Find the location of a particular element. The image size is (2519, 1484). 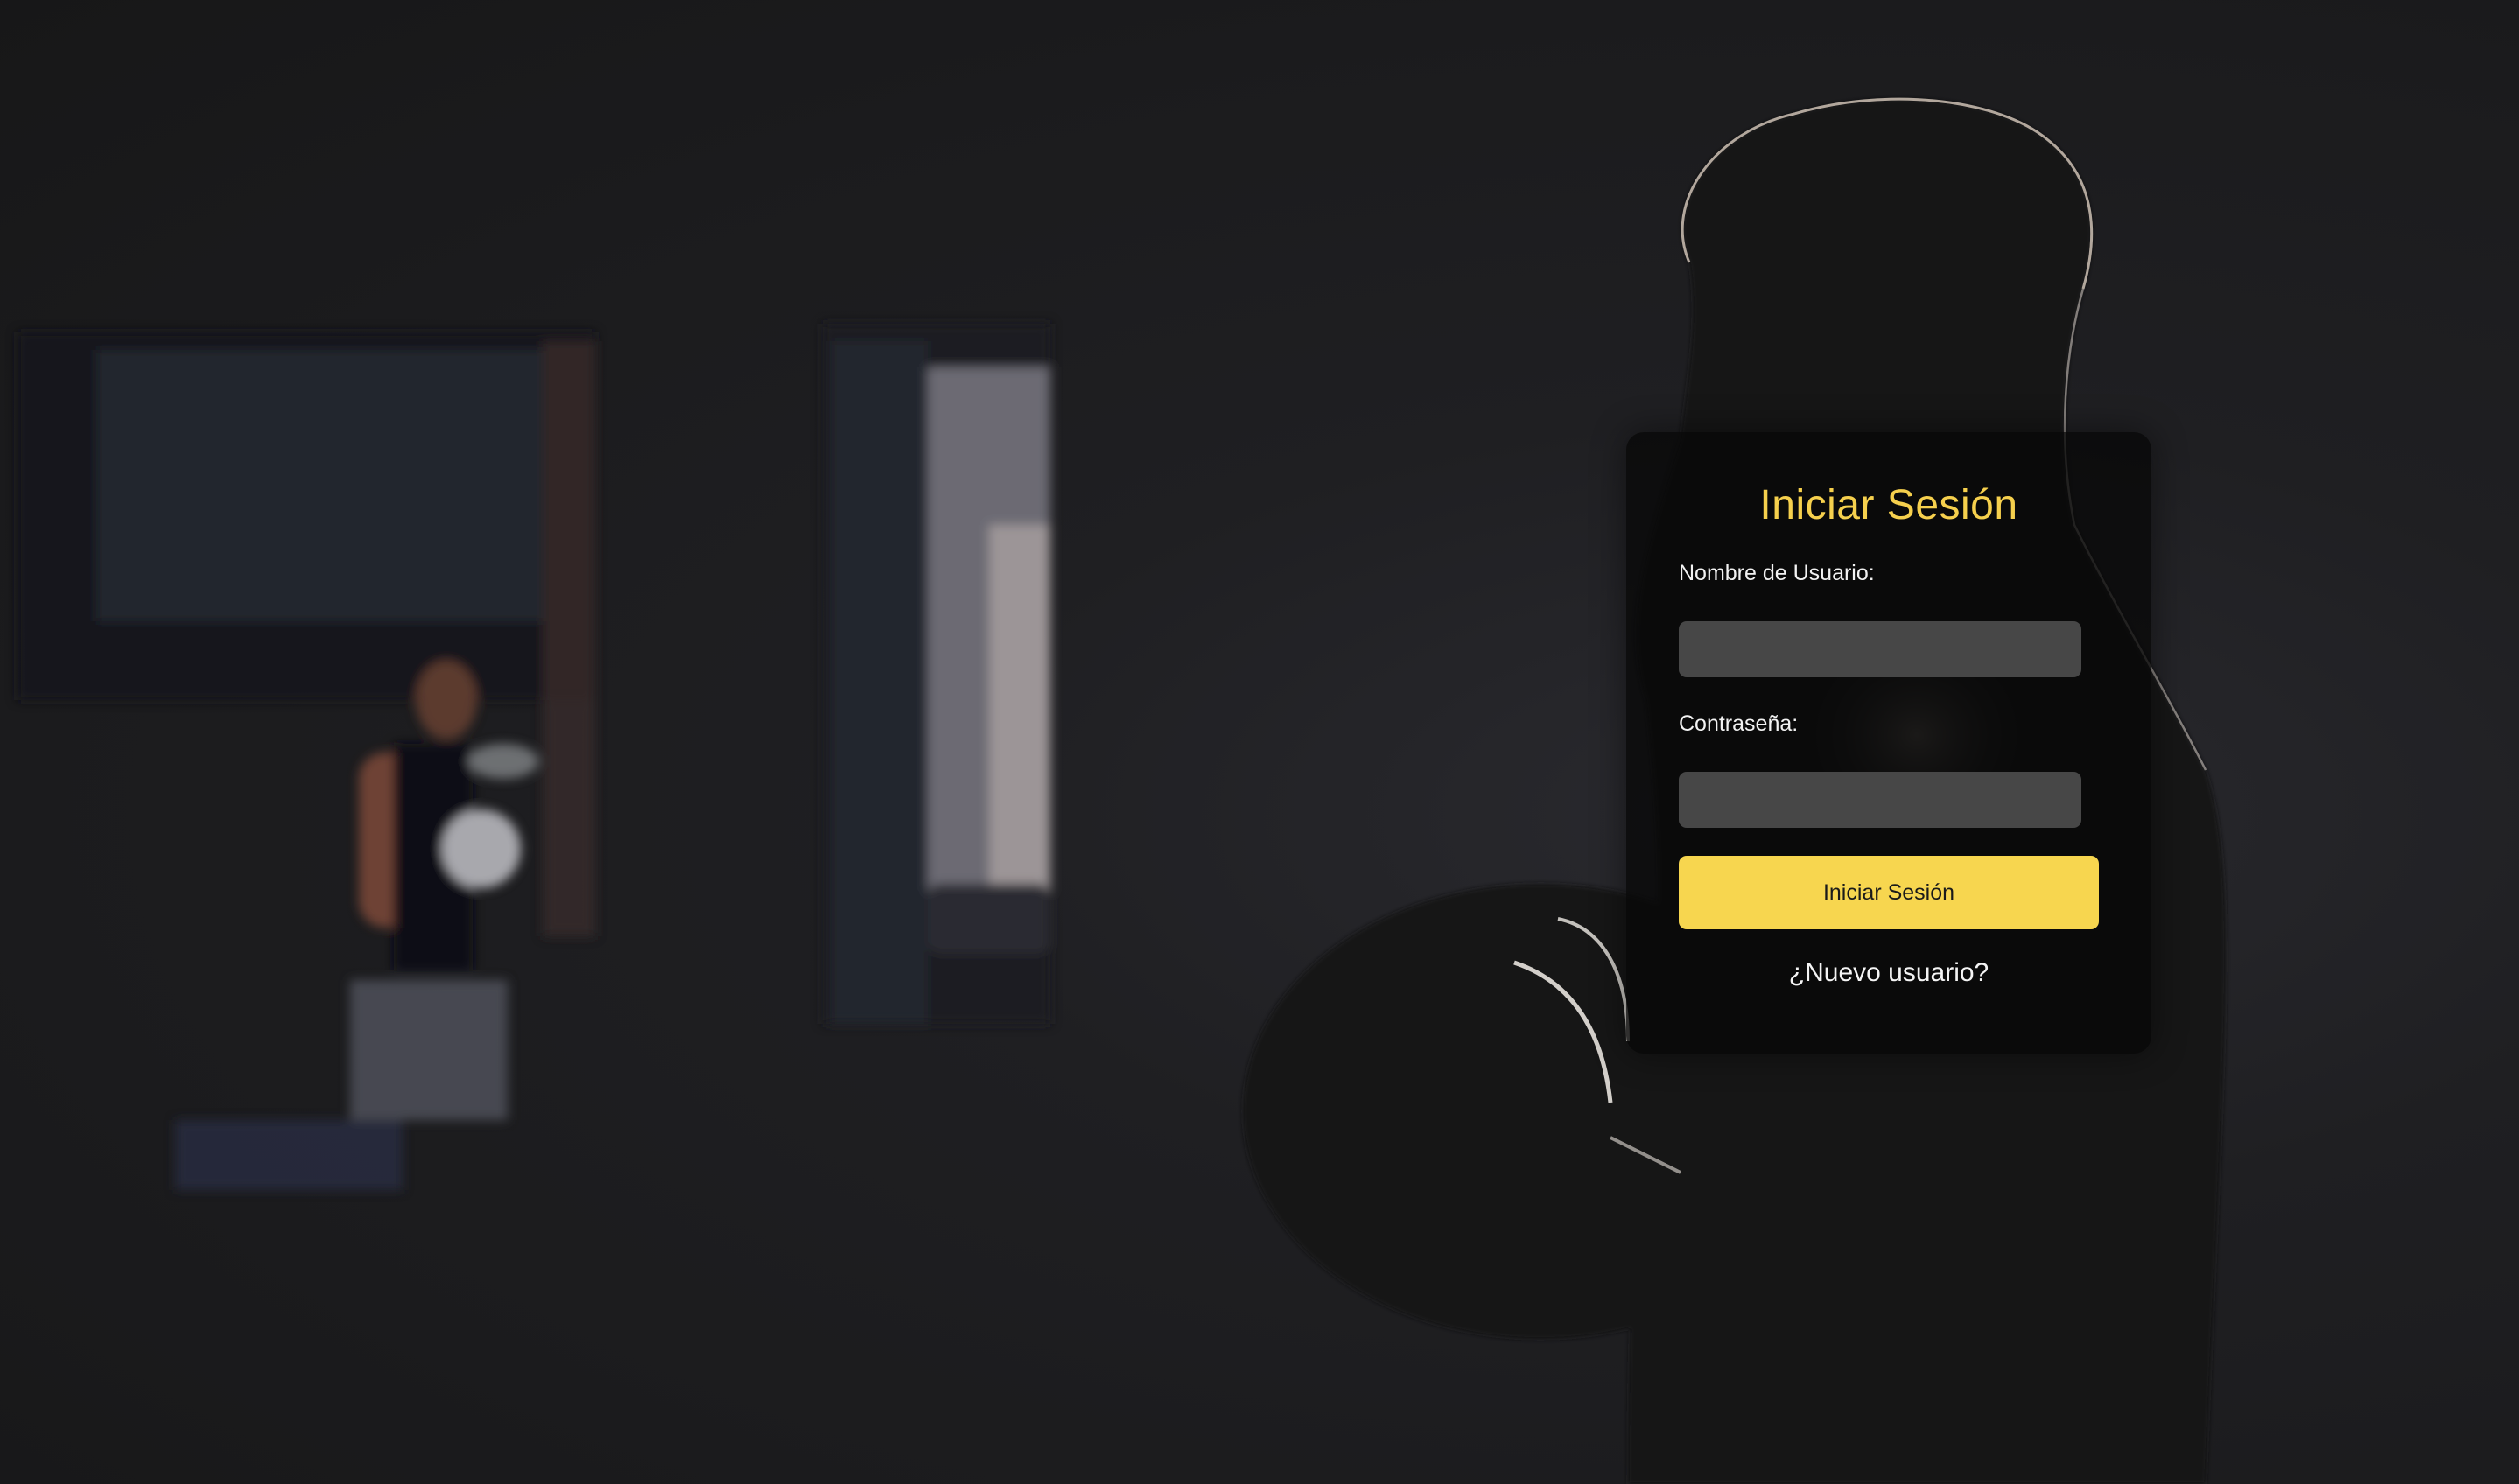

login-title: Iniciar Sesión is located at coordinates (1889, 505).